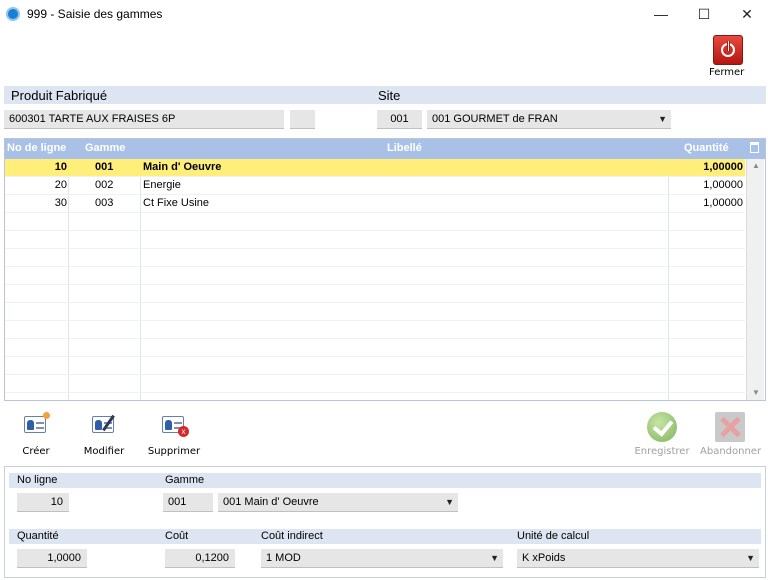 The height and width of the screenshot is (580, 768). I want to click on close-window-button: ✕, so click(746, 15).